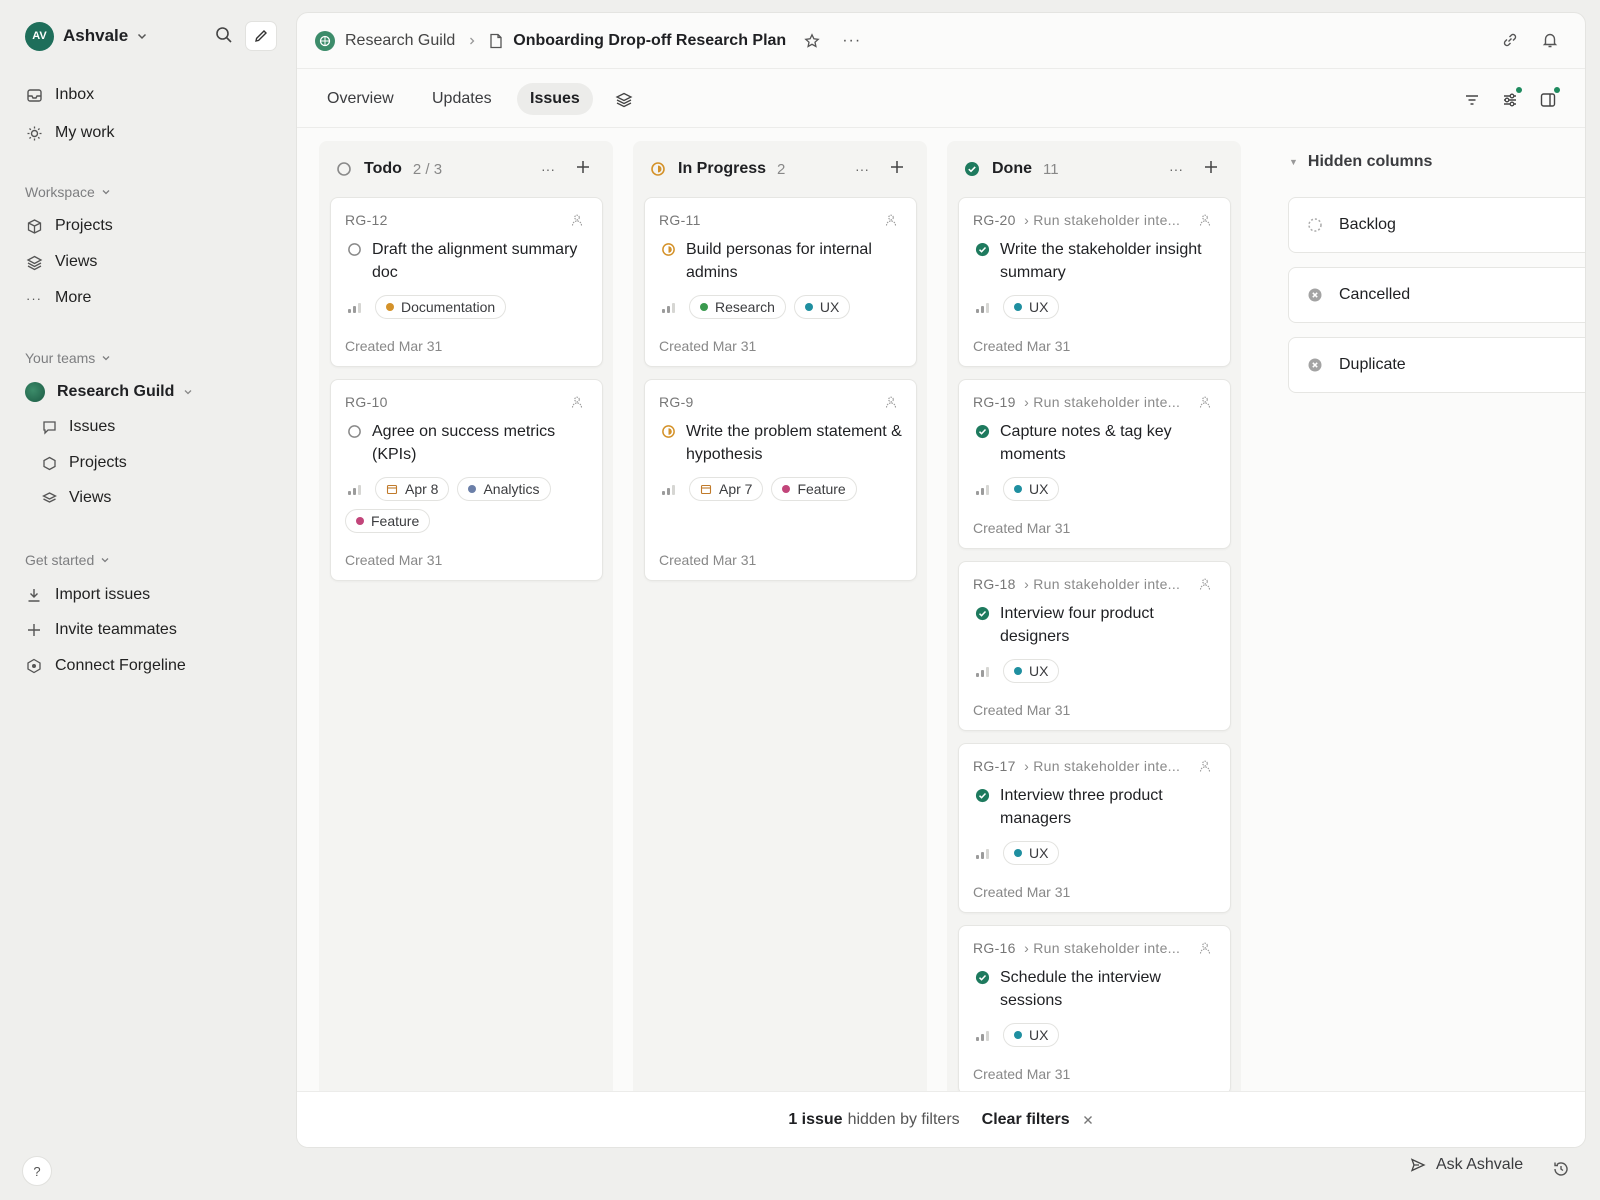 This screenshot has width=1600, height=1200. I want to click on sidebar-item-team-views: Views, so click(76, 498).